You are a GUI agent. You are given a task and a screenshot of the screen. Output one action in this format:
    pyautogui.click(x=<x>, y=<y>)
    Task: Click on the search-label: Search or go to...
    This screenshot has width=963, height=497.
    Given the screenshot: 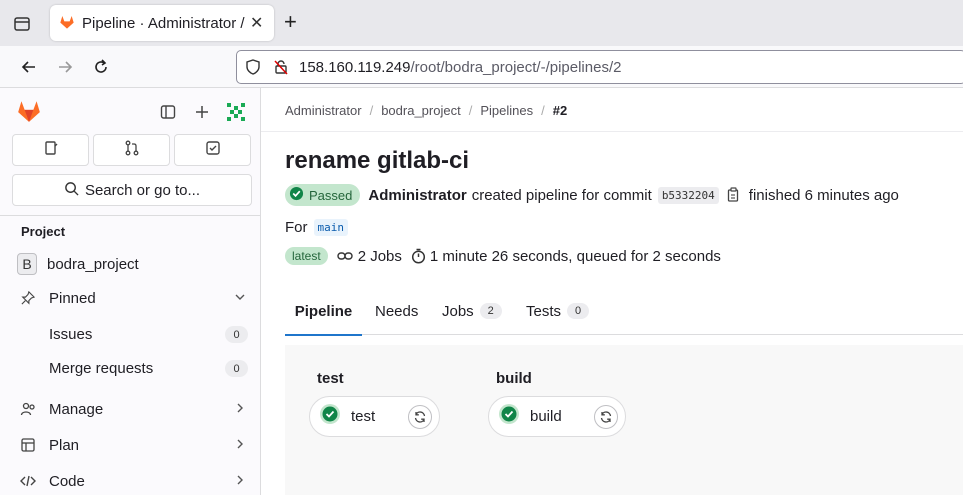 What is the action you would take?
    pyautogui.click(x=142, y=190)
    